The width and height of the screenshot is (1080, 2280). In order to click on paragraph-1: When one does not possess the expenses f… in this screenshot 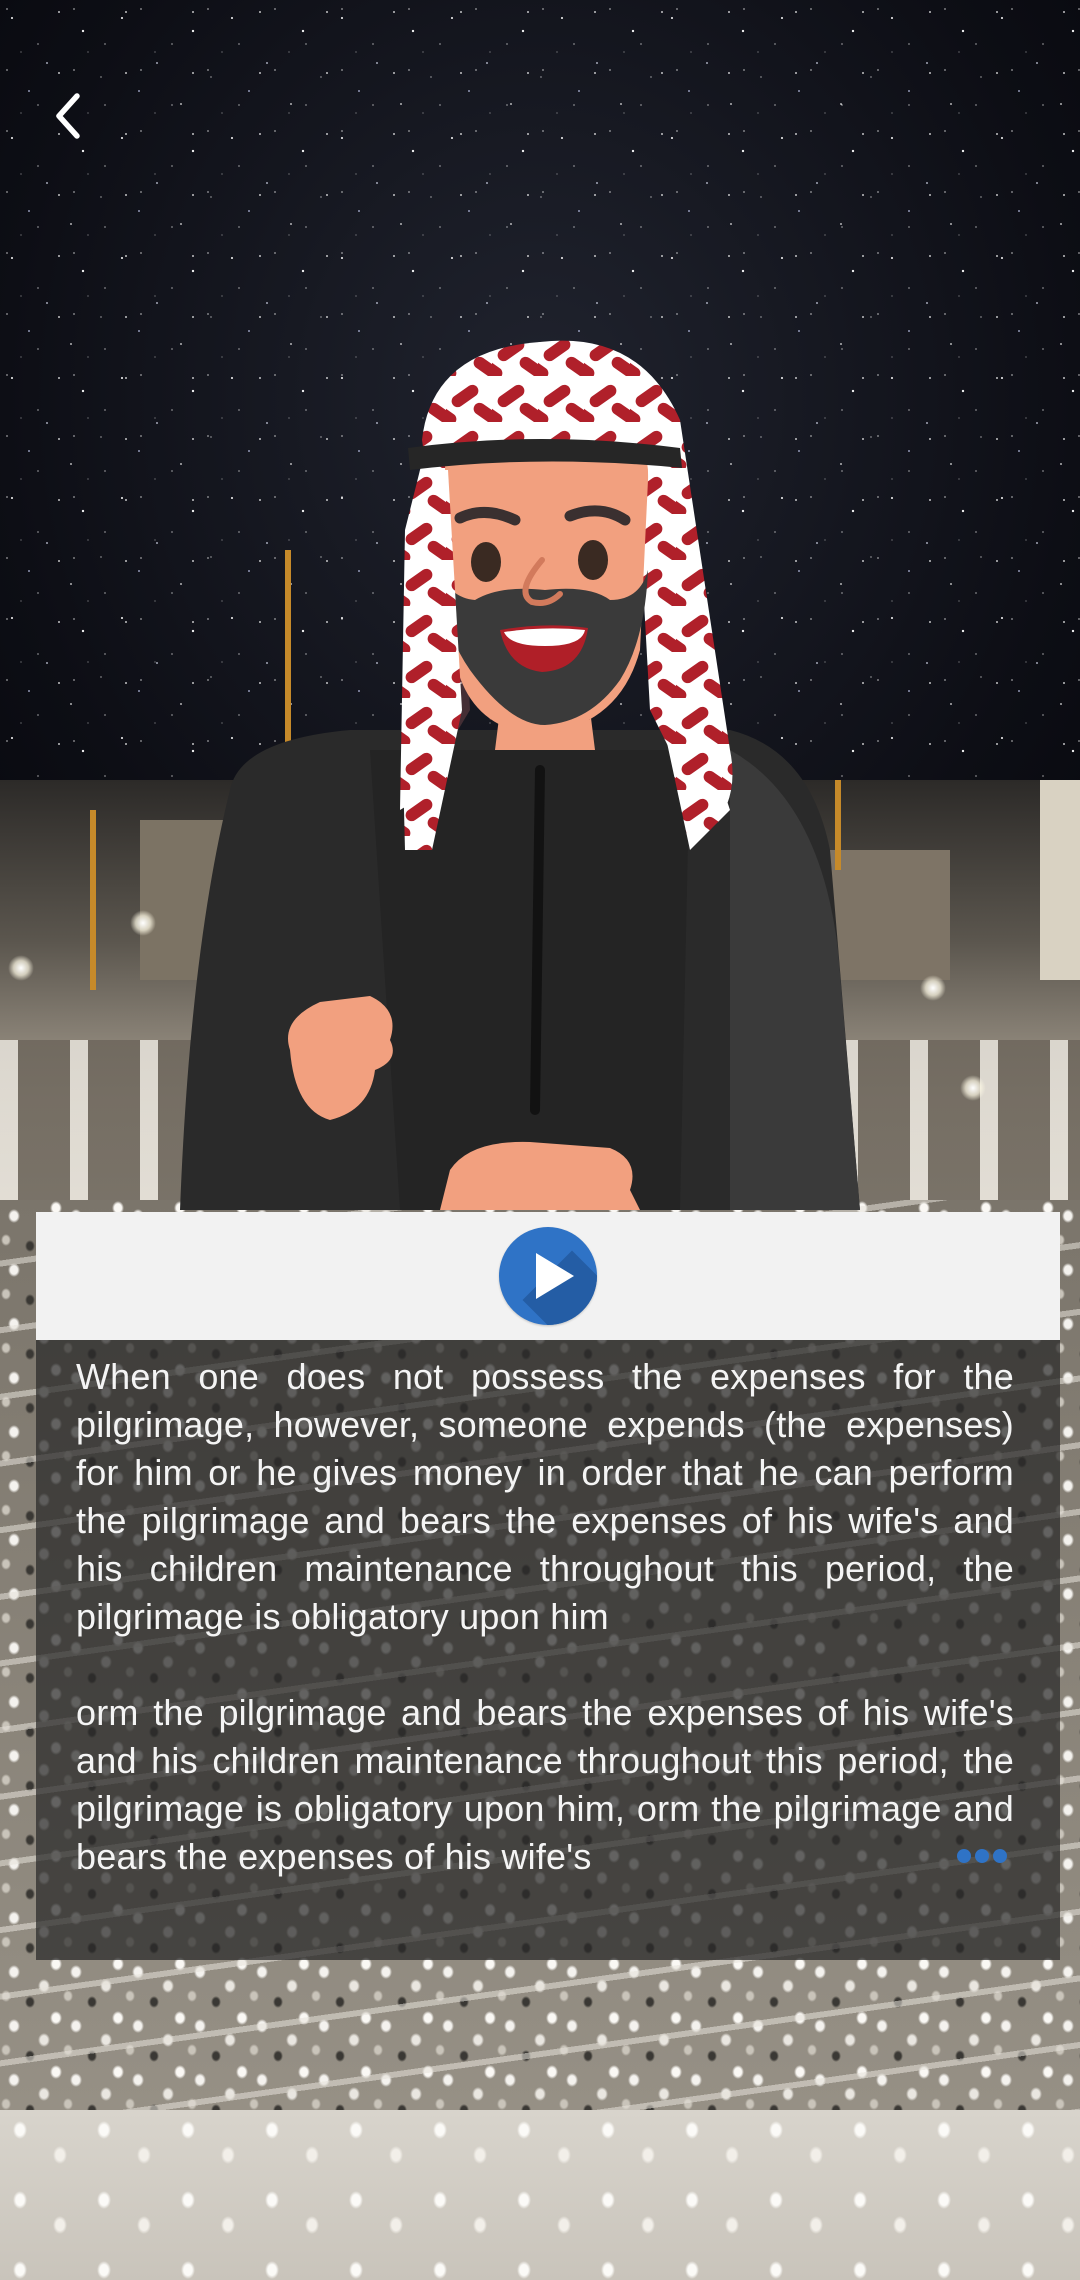, I will do `click(545, 1496)`.